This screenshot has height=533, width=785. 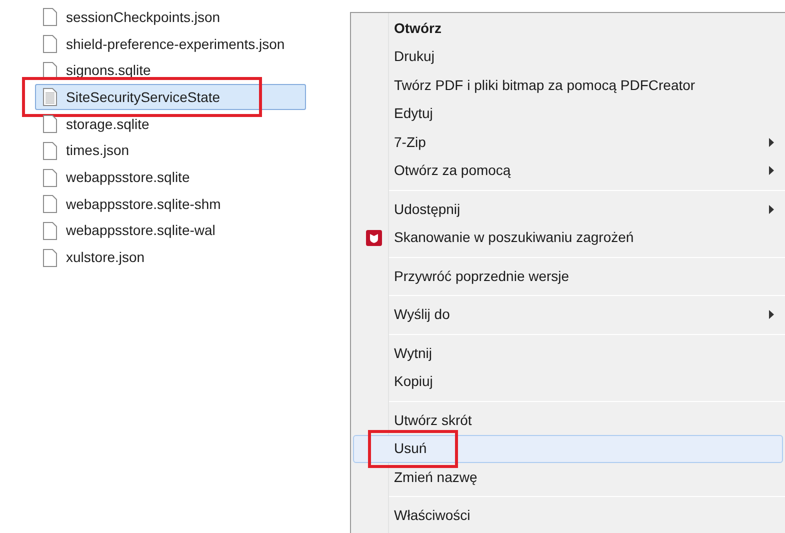 I want to click on file-row: times.json, so click(x=170, y=151).